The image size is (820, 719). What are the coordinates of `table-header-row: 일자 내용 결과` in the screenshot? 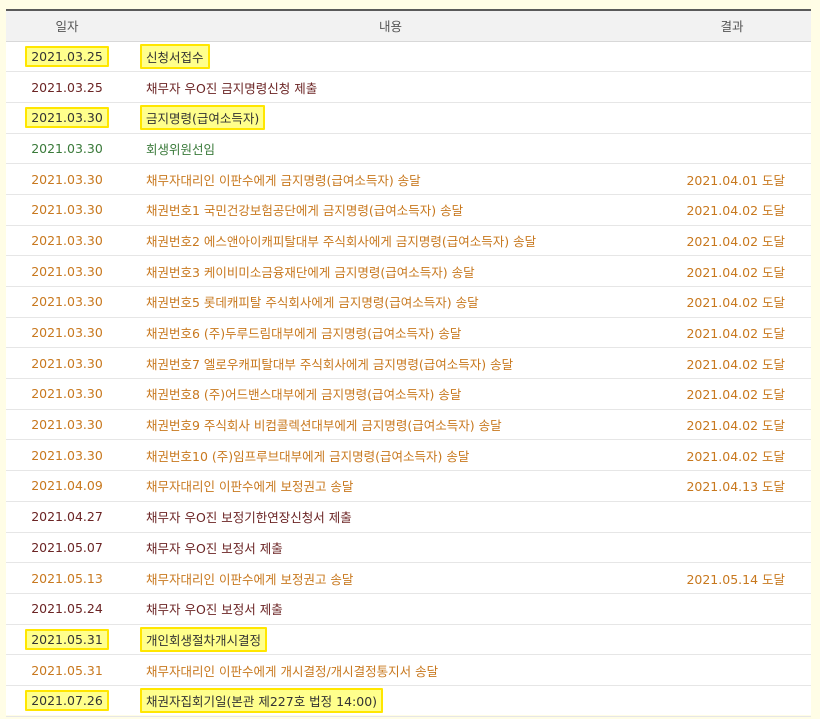 It's located at (408, 26).